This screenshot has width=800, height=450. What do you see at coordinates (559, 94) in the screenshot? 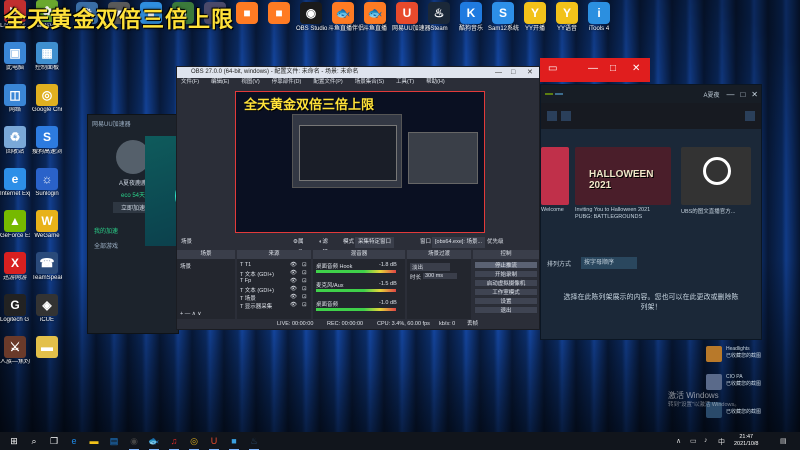
I see `steam-badge-blue` at bounding box center [559, 94].